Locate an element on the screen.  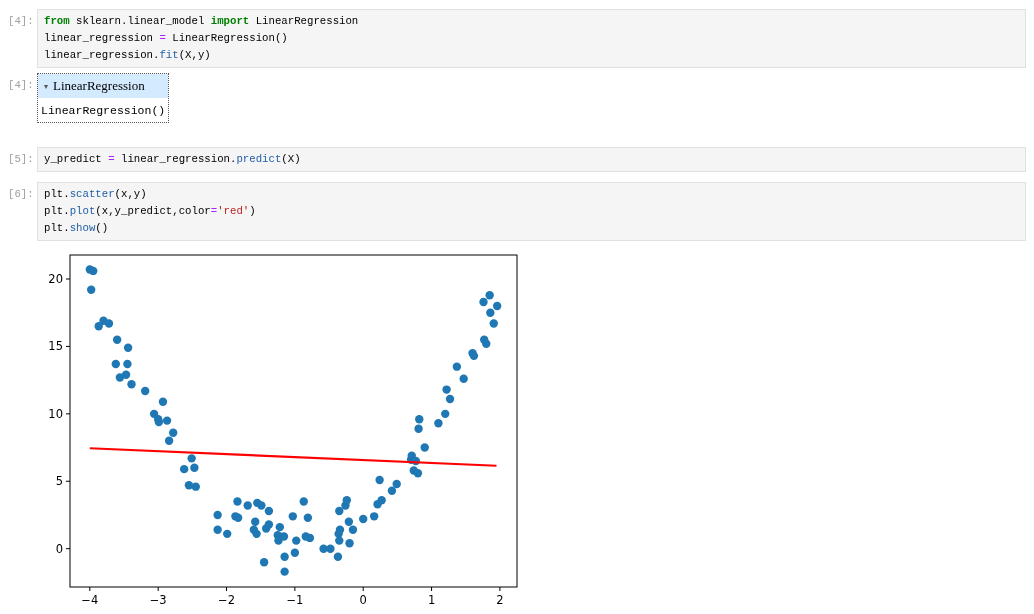
code-line: from sklearn.linear_model import LinearRegression is located at coordinates (202, 21).